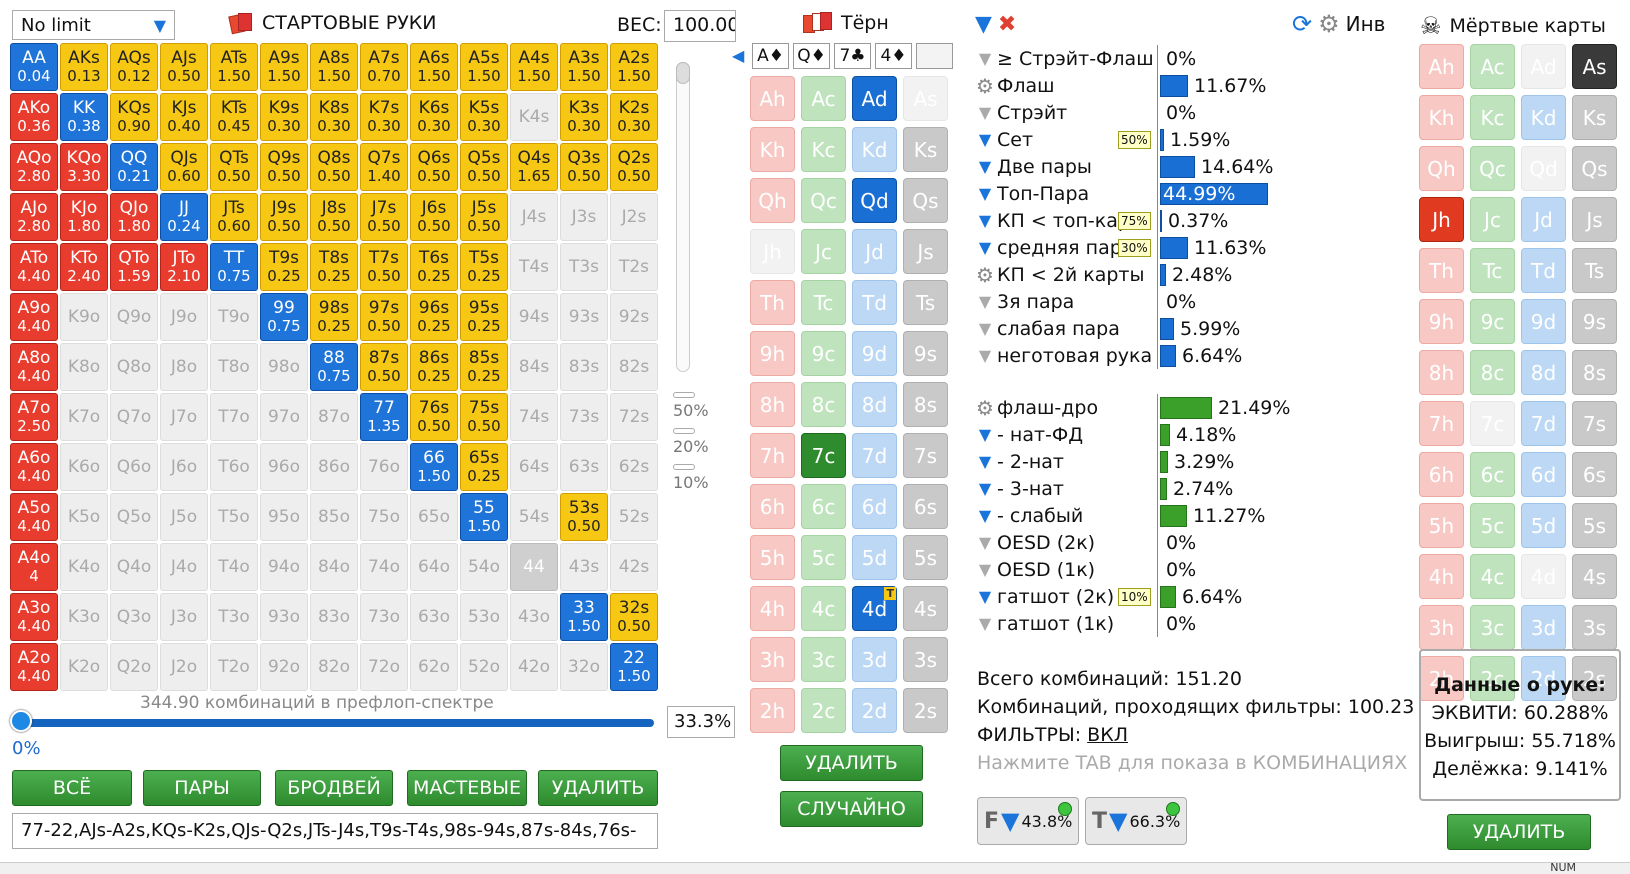  Describe the element at coordinates (584, 567) in the screenshot. I see `hand-cell: 43s` at that location.